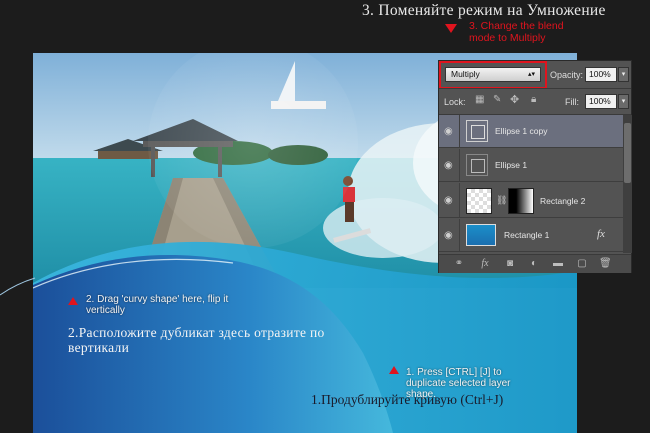  Describe the element at coordinates (582, 264) in the screenshot. I see `new-layer-icon: ▢` at that location.